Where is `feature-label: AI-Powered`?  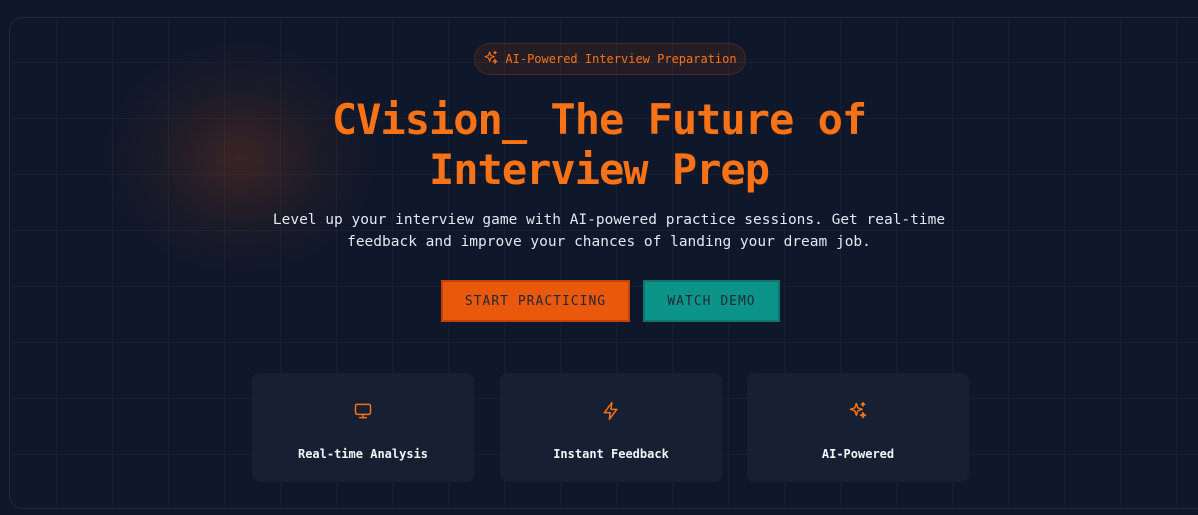
feature-label: AI-Powered is located at coordinates (858, 454).